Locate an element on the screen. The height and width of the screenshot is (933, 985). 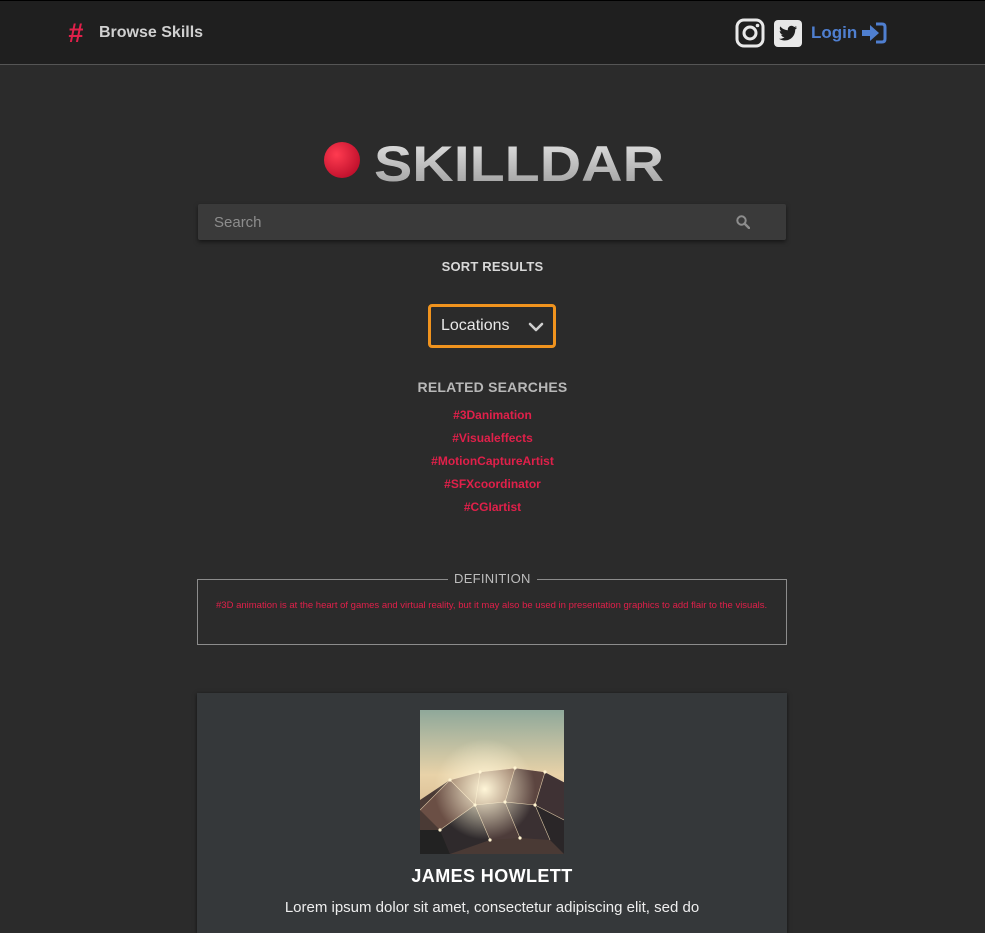
sort-results-title: SORT RESULTS is located at coordinates (492, 266).